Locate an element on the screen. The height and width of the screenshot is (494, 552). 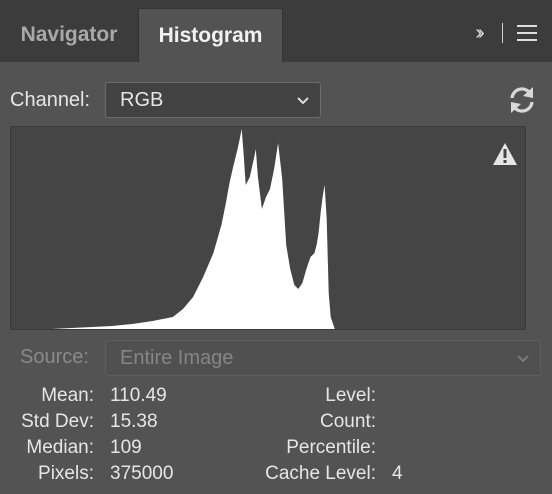
panel-tab-bar: Navigator Histogram ›› is located at coordinates (276, 31).